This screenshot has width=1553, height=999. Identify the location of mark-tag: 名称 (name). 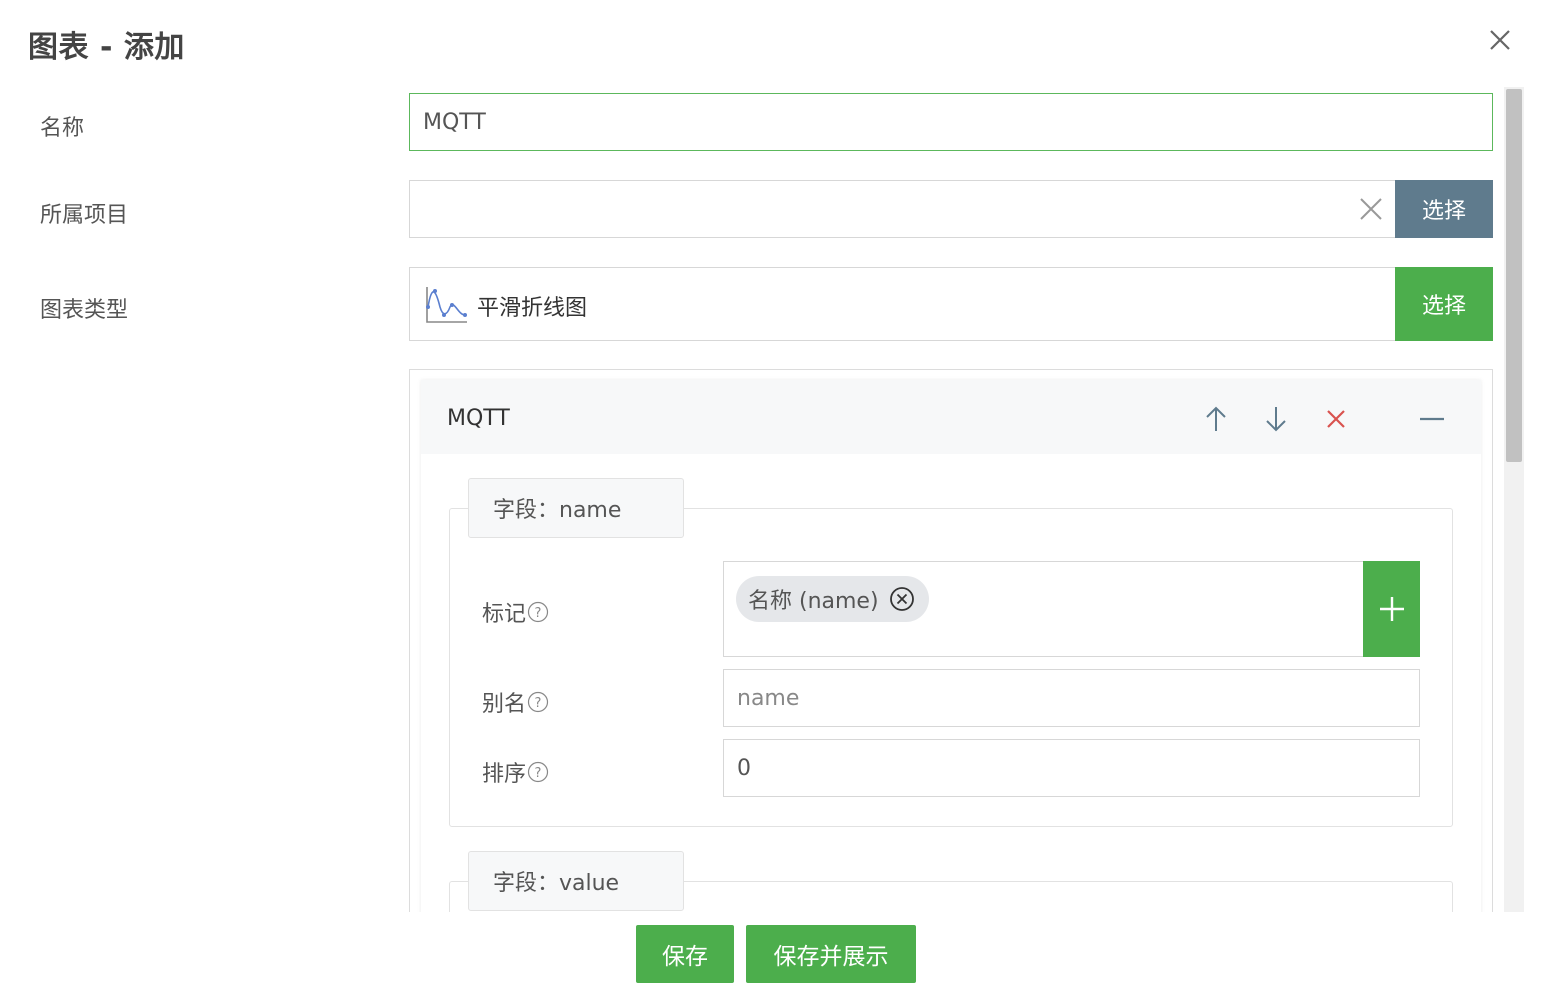
(832, 599).